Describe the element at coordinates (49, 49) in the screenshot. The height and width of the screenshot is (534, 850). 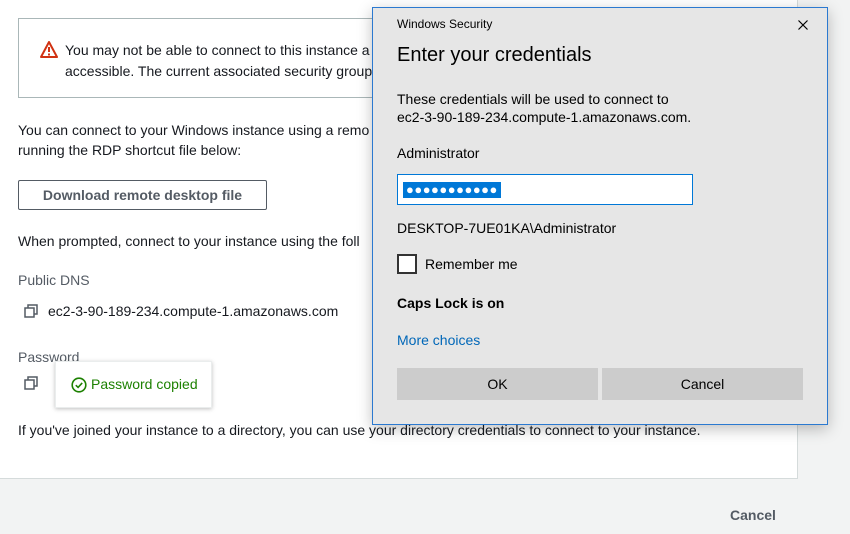
I see `warning-icon` at that location.